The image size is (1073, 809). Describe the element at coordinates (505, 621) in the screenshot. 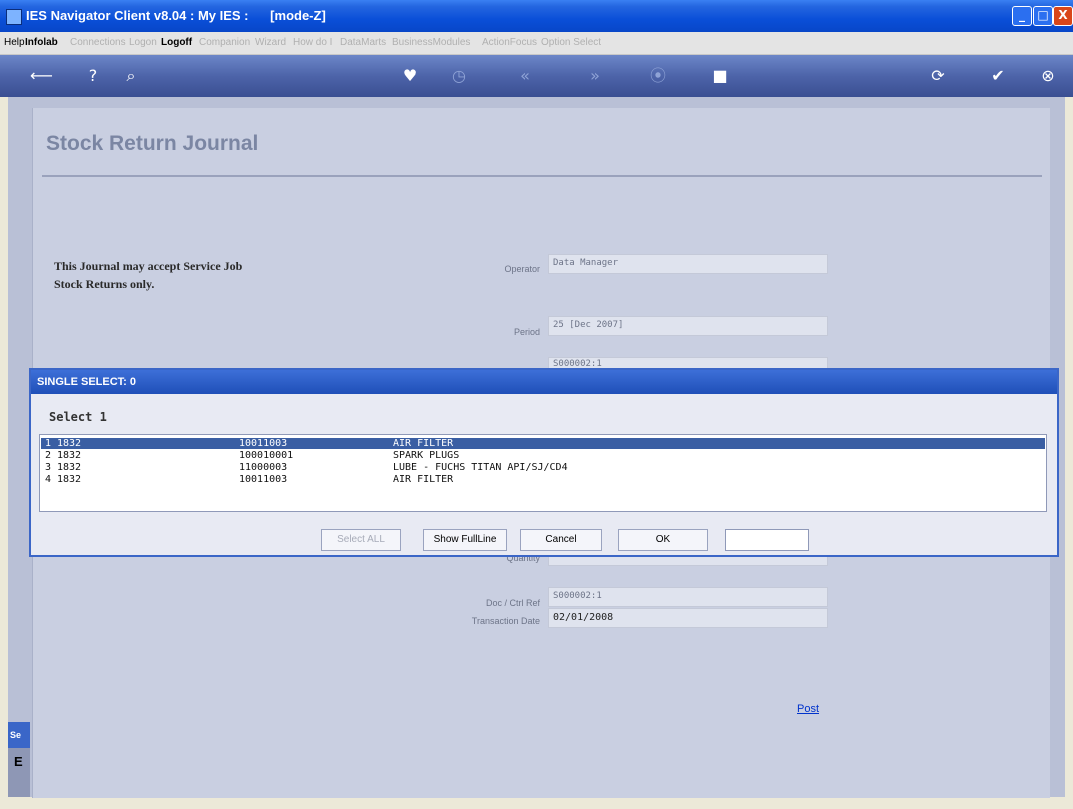

I see `transaction-date-label: Transaction Date` at that location.